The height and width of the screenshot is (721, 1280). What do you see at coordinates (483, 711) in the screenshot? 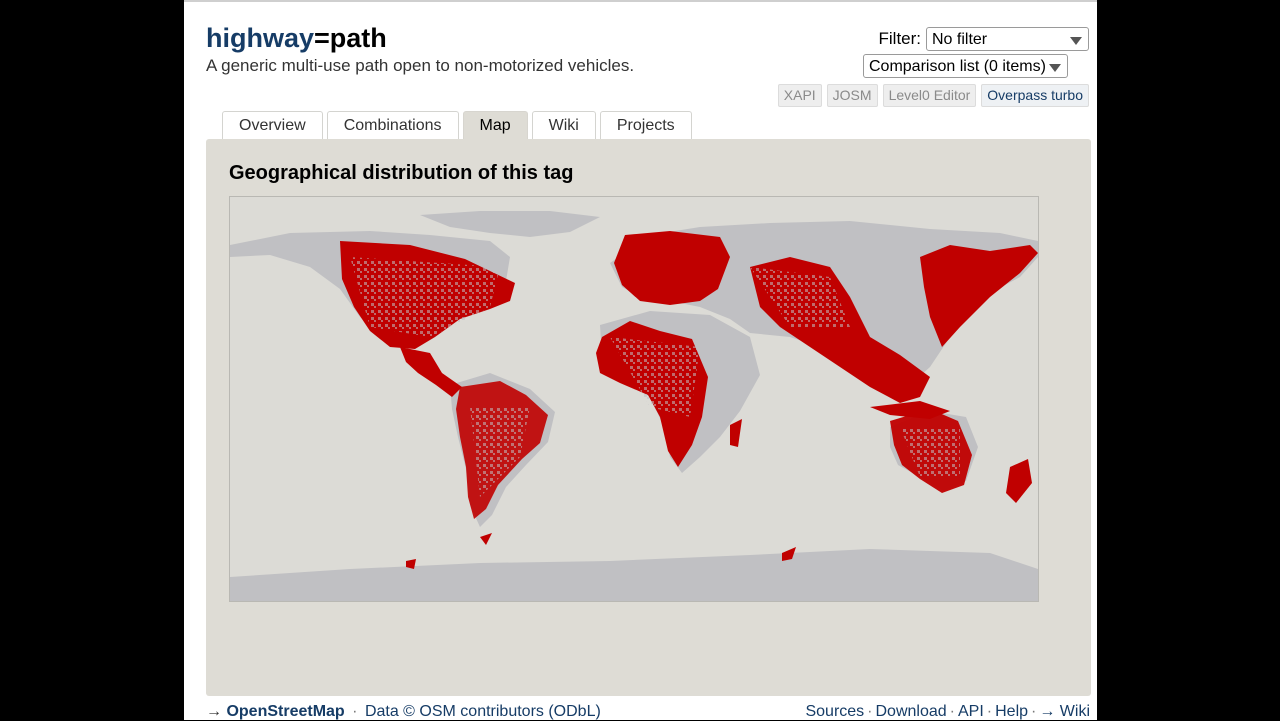
I see `data-credit-link: Data © OSM contributors (ODbL)` at bounding box center [483, 711].